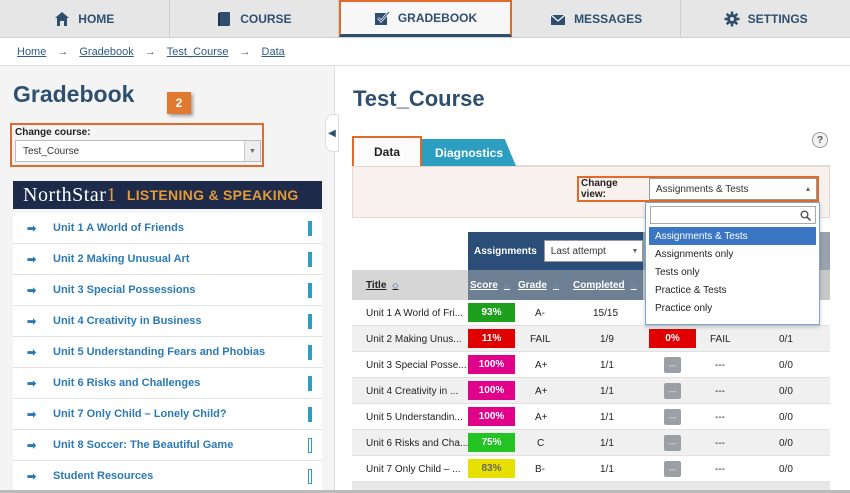 This screenshot has width=850, height=493. I want to click on home-icon, so click(62, 18).